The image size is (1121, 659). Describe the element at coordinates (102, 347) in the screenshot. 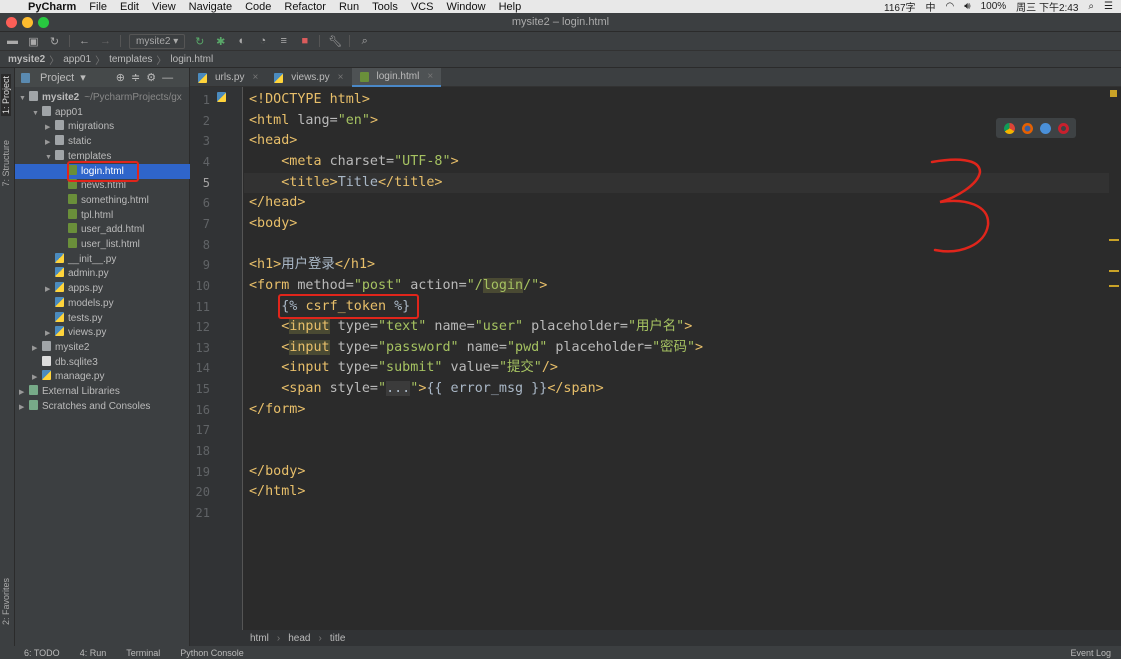

I see `tree-item: ▶ mysite2` at that location.